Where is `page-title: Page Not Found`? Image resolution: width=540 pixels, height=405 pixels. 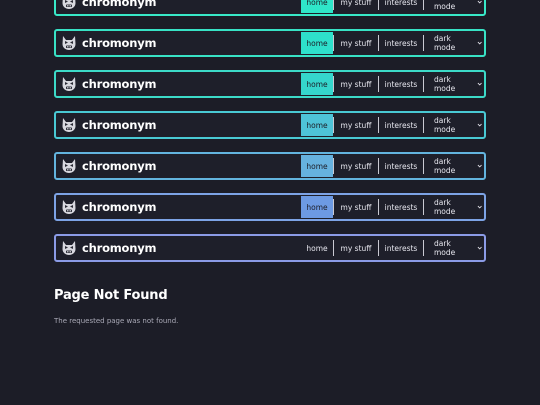
page-title: Page Not Found is located at coordinates (111, 295).